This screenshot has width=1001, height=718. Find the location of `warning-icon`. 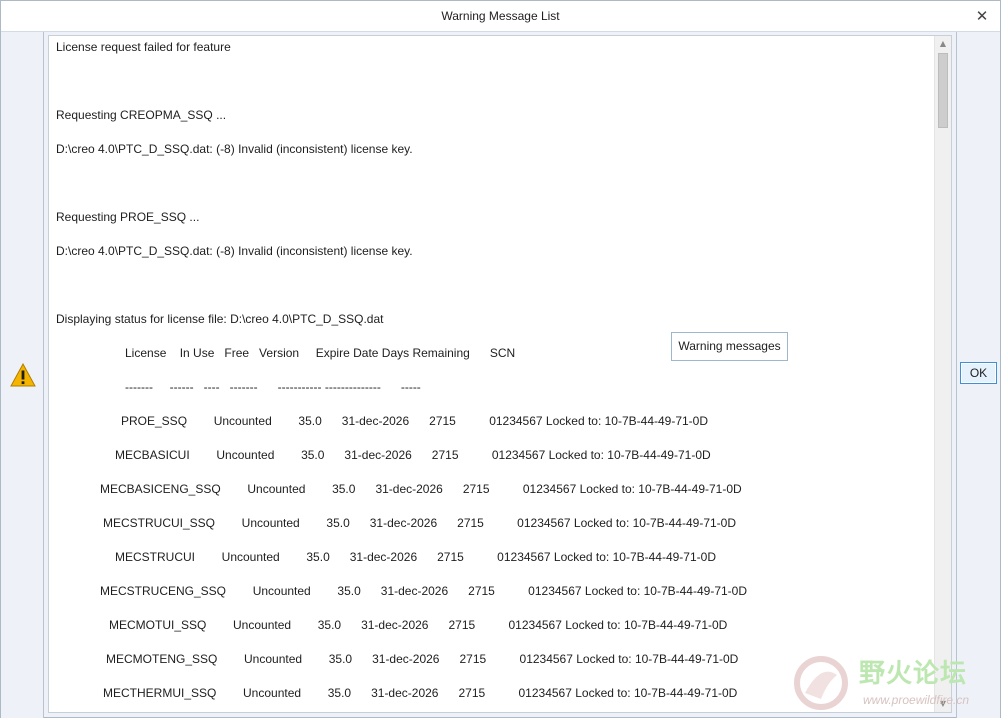

warning-icon is located at coordinates (23, 375).